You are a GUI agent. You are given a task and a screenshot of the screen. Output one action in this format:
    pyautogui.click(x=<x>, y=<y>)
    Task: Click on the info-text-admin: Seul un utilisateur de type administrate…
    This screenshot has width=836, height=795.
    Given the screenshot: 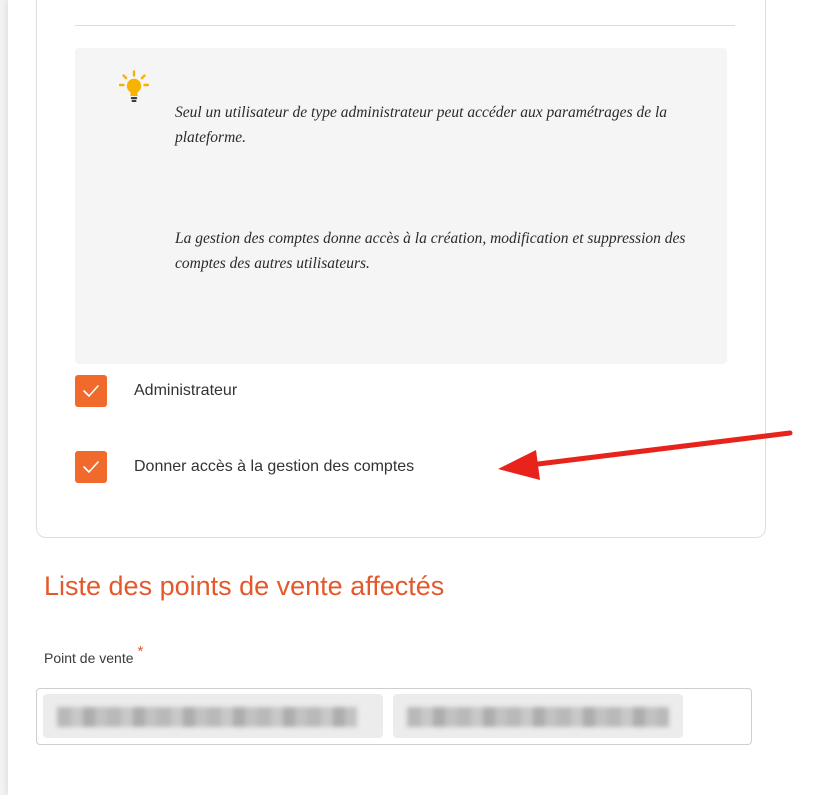 What is the action you would take?
    pyautogui.click(x=421, y=125)
    